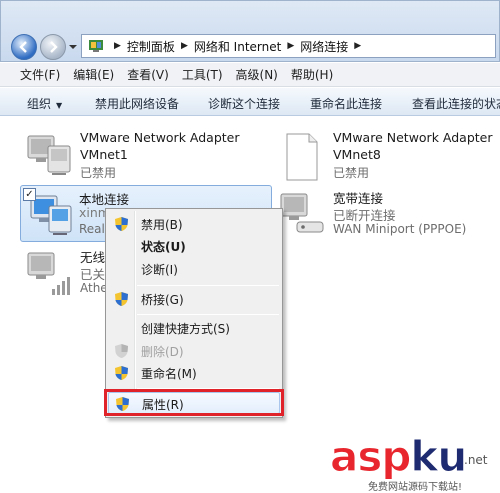 This screenshot has height=493, width=500. What do you see at coordinates (163, 247) in the screenshot?
I see `menu-item-label: 状态(U)` at bounding box center [163, 247].